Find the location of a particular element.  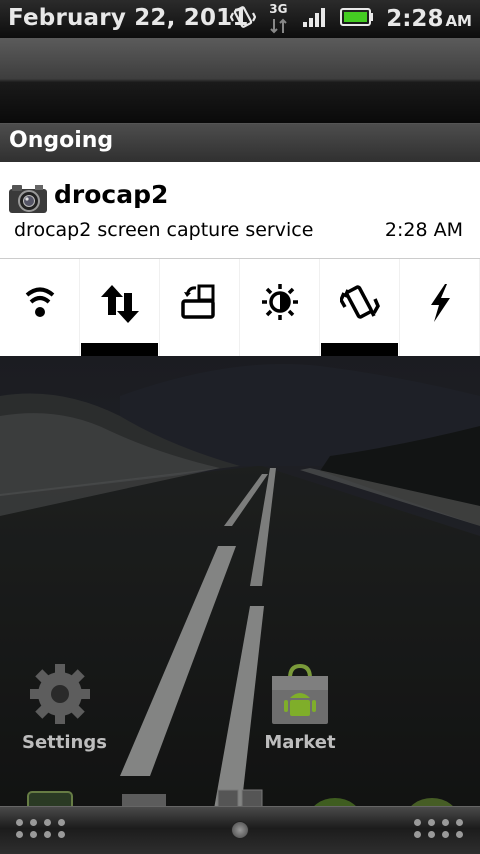

section-header-ongoing: Ongoing is located at coordinates (240, 143).